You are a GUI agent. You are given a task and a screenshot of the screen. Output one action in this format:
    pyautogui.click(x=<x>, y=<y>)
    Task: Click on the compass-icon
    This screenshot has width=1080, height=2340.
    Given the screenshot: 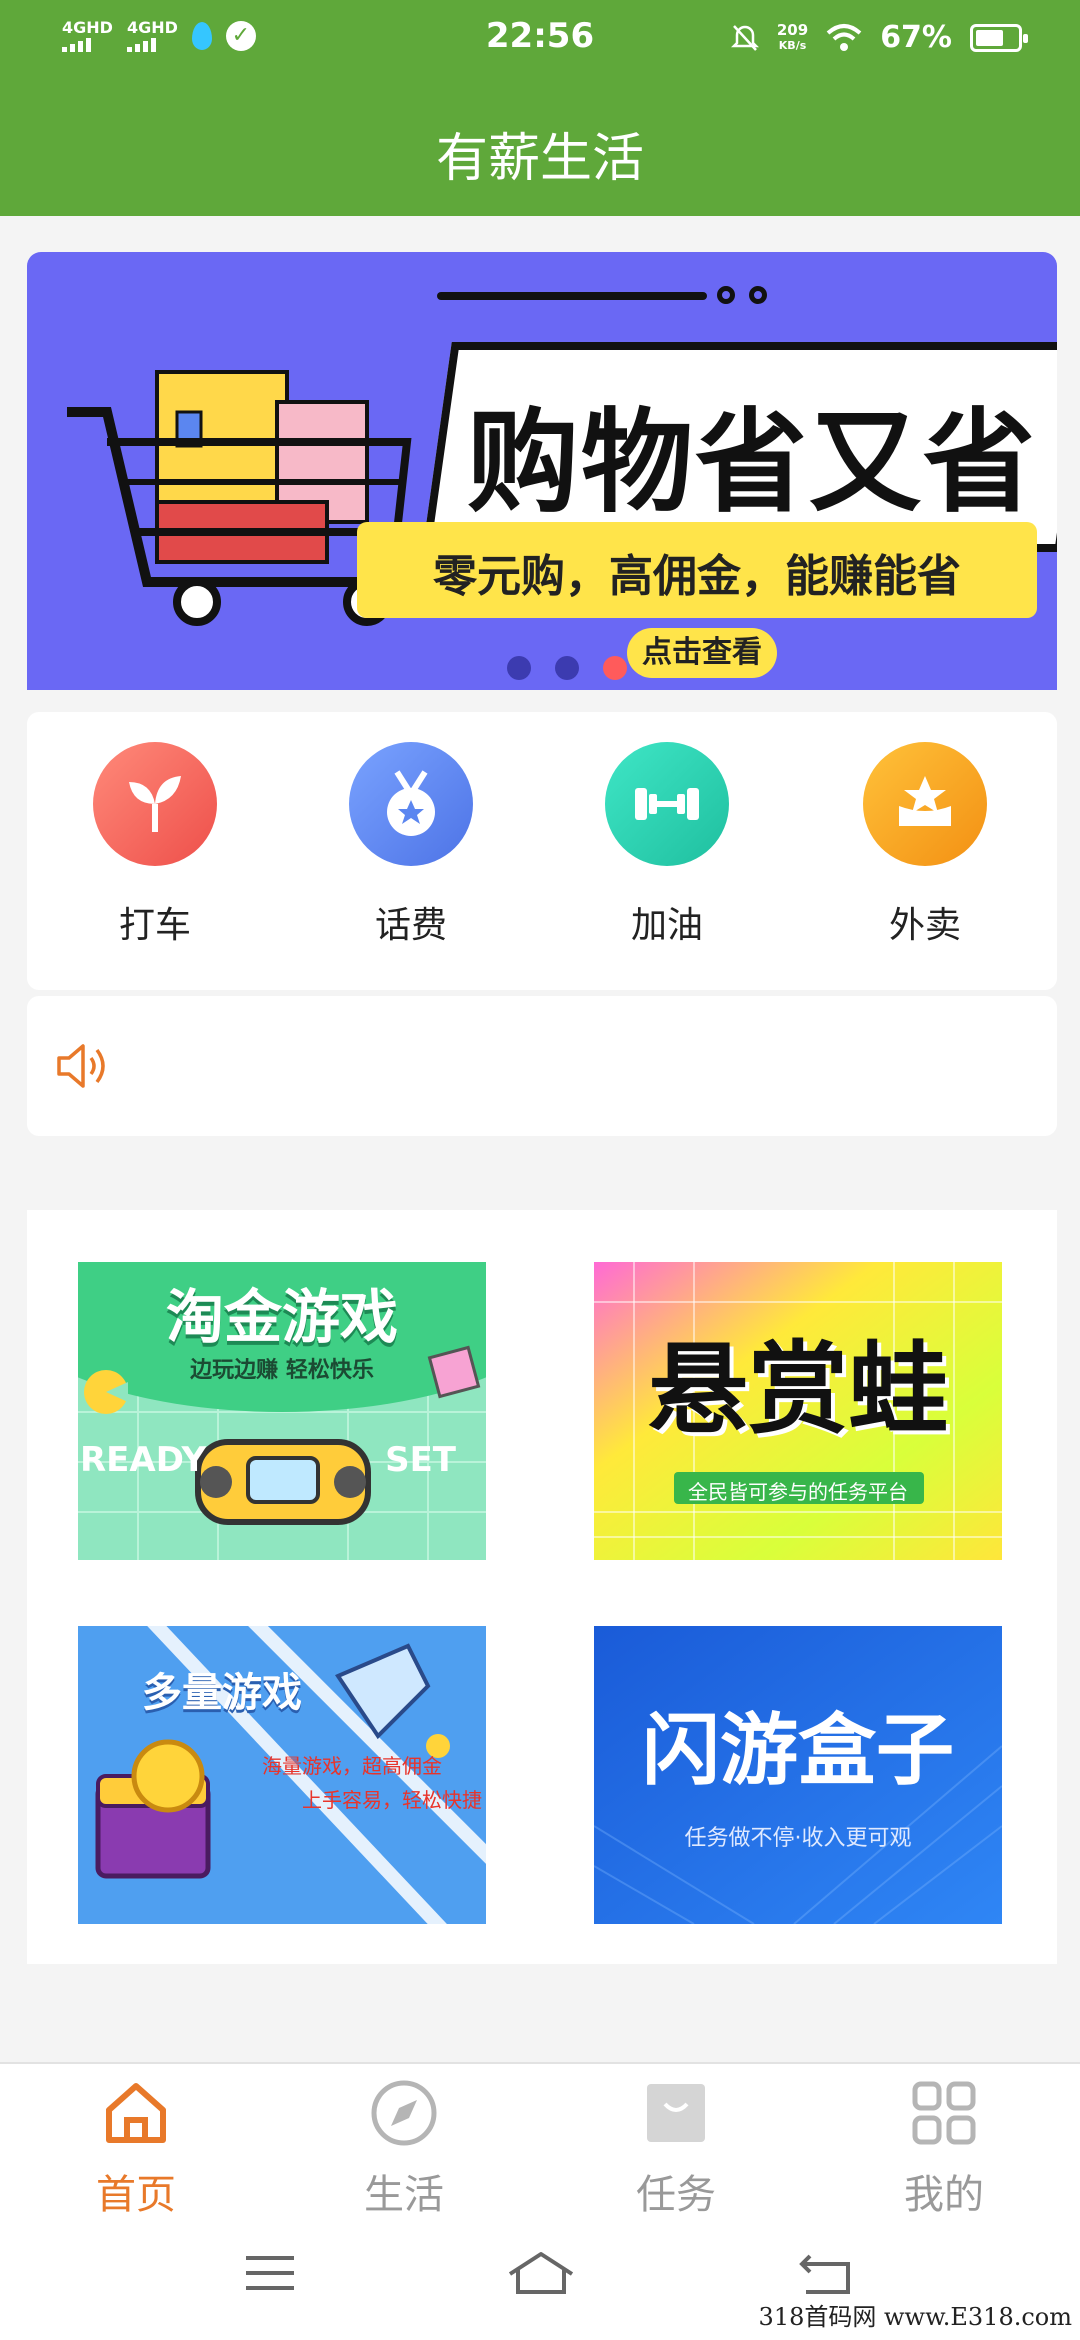 What is the action you would take?
    pyautogui.click(x=404, y=2113)
    